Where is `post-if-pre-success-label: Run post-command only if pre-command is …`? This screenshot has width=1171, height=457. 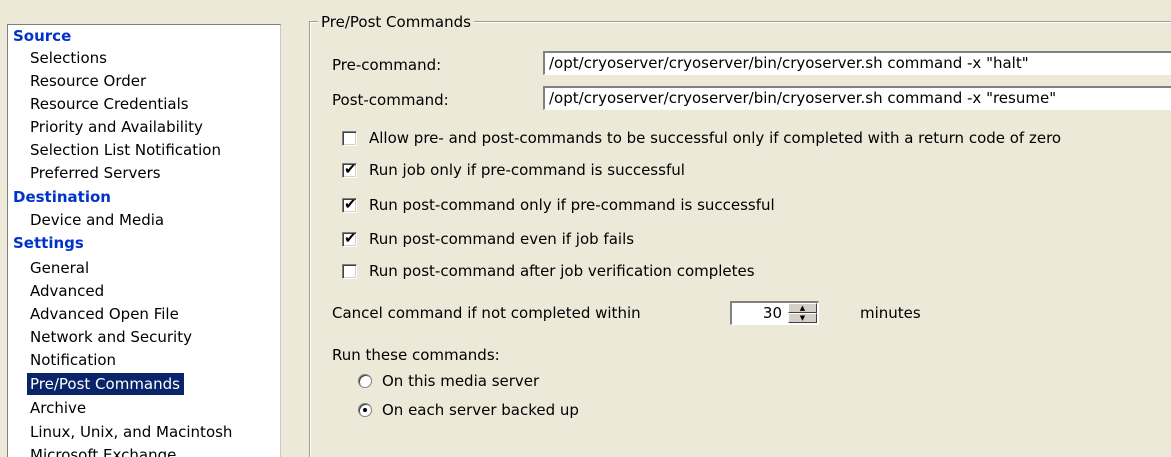
post-if-pre-success-label: Run post-command only if pre-command is … is located at coordinates (572, 205).